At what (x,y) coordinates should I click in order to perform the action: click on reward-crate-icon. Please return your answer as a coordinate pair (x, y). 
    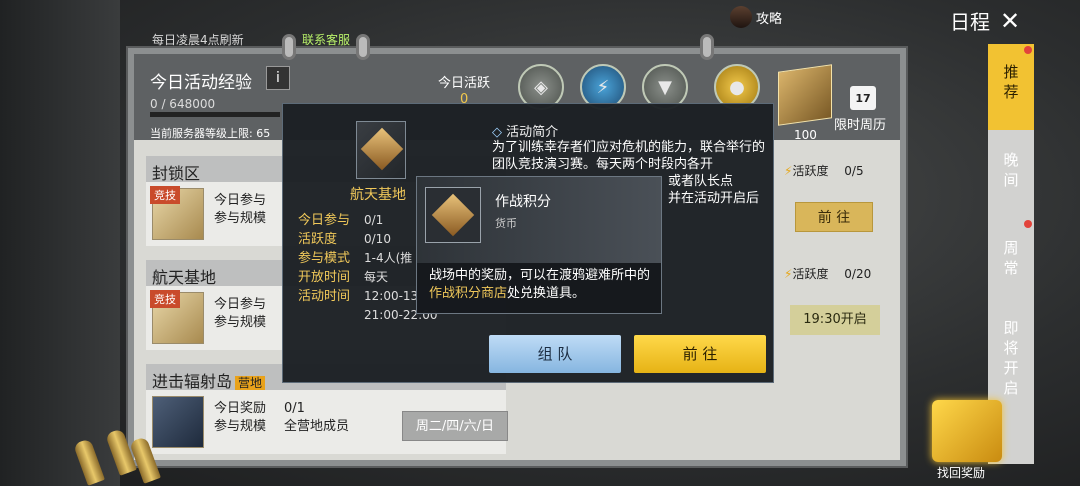
    Looking at the image, I should click on (805, 95).